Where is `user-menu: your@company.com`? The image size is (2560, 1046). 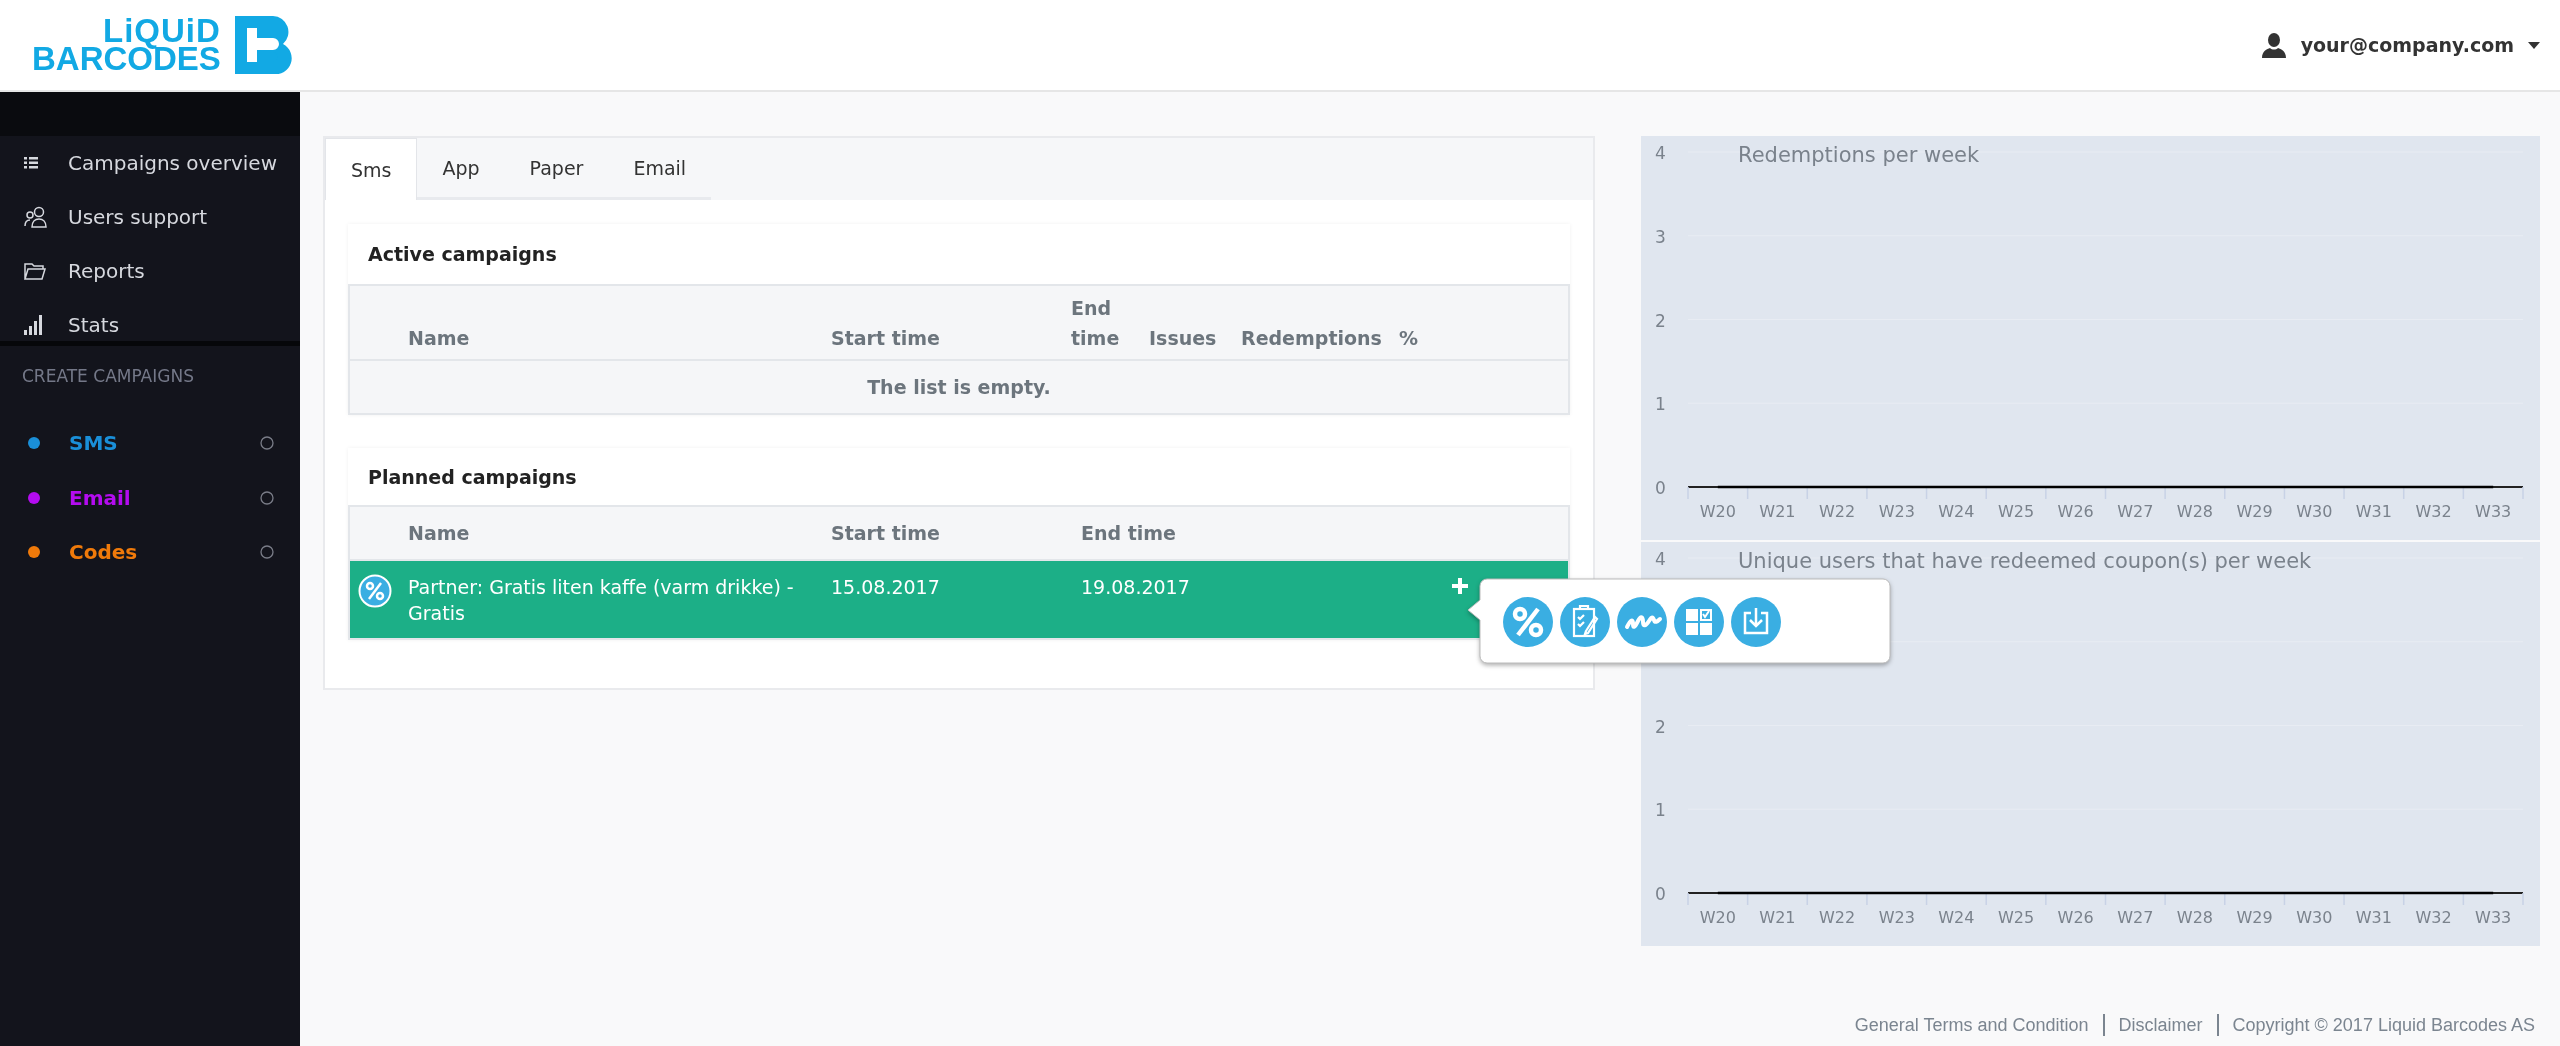 user-menu: your@company.com is located at coordinates (2400, 45).